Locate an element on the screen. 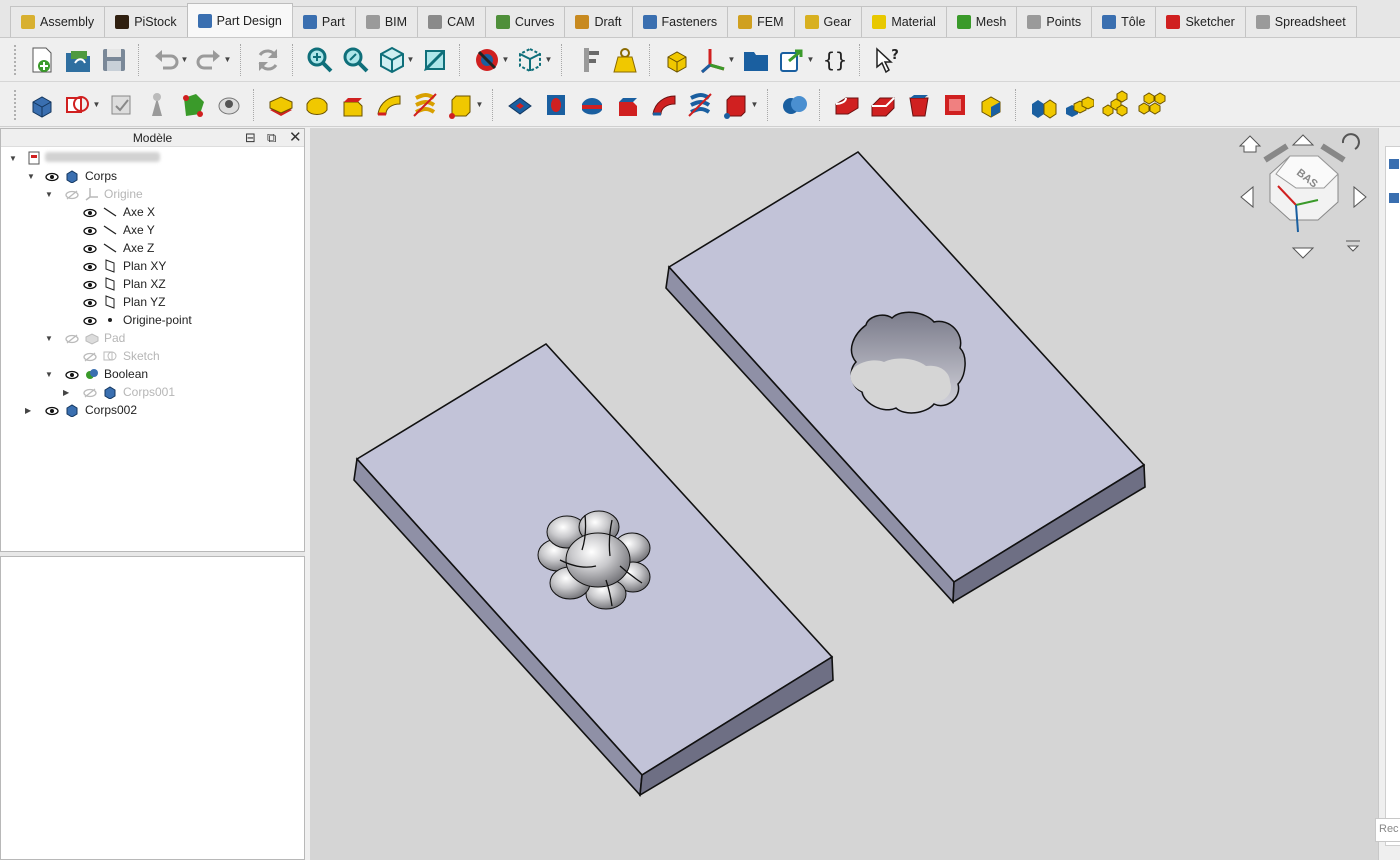  create-group-icon is located at coordinates (756, 60).